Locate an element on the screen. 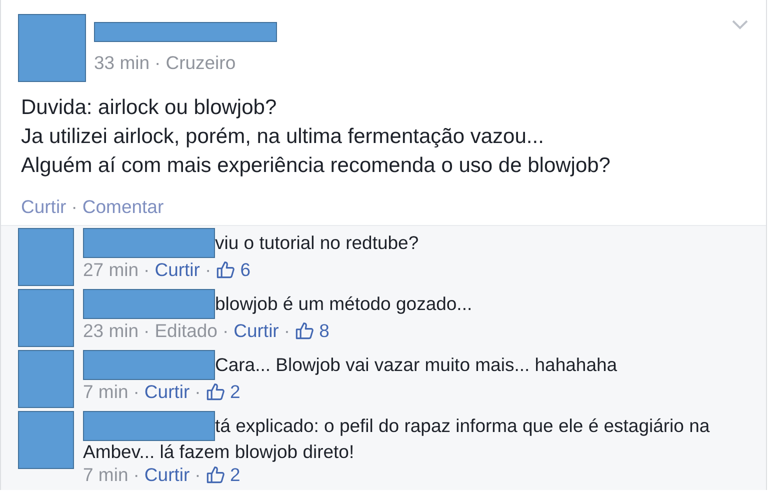 The height and width of the screenshot is (502, 781). like-count: 8 is located at coordinates (324, 330).